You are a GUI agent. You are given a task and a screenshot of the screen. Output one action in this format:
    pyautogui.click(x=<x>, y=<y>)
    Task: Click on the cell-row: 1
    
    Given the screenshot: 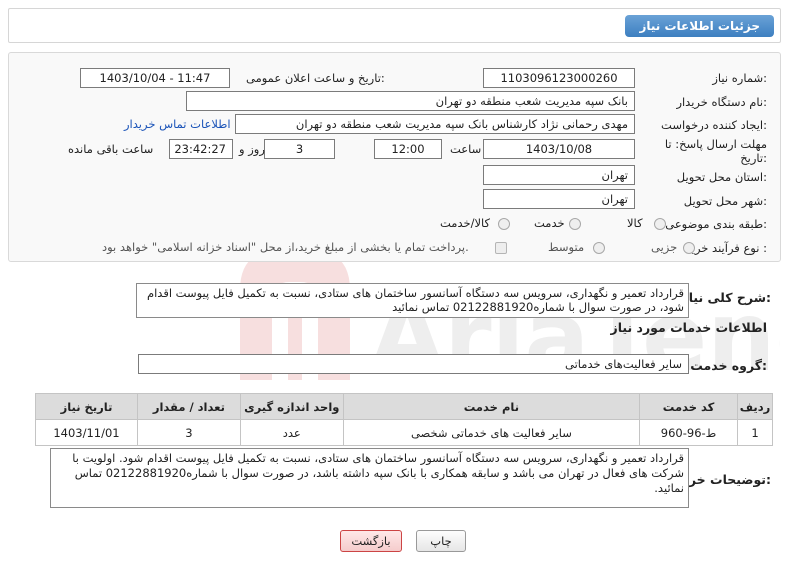 What is the action you would take?
    pyautogui.click(x=755, y=432)
    